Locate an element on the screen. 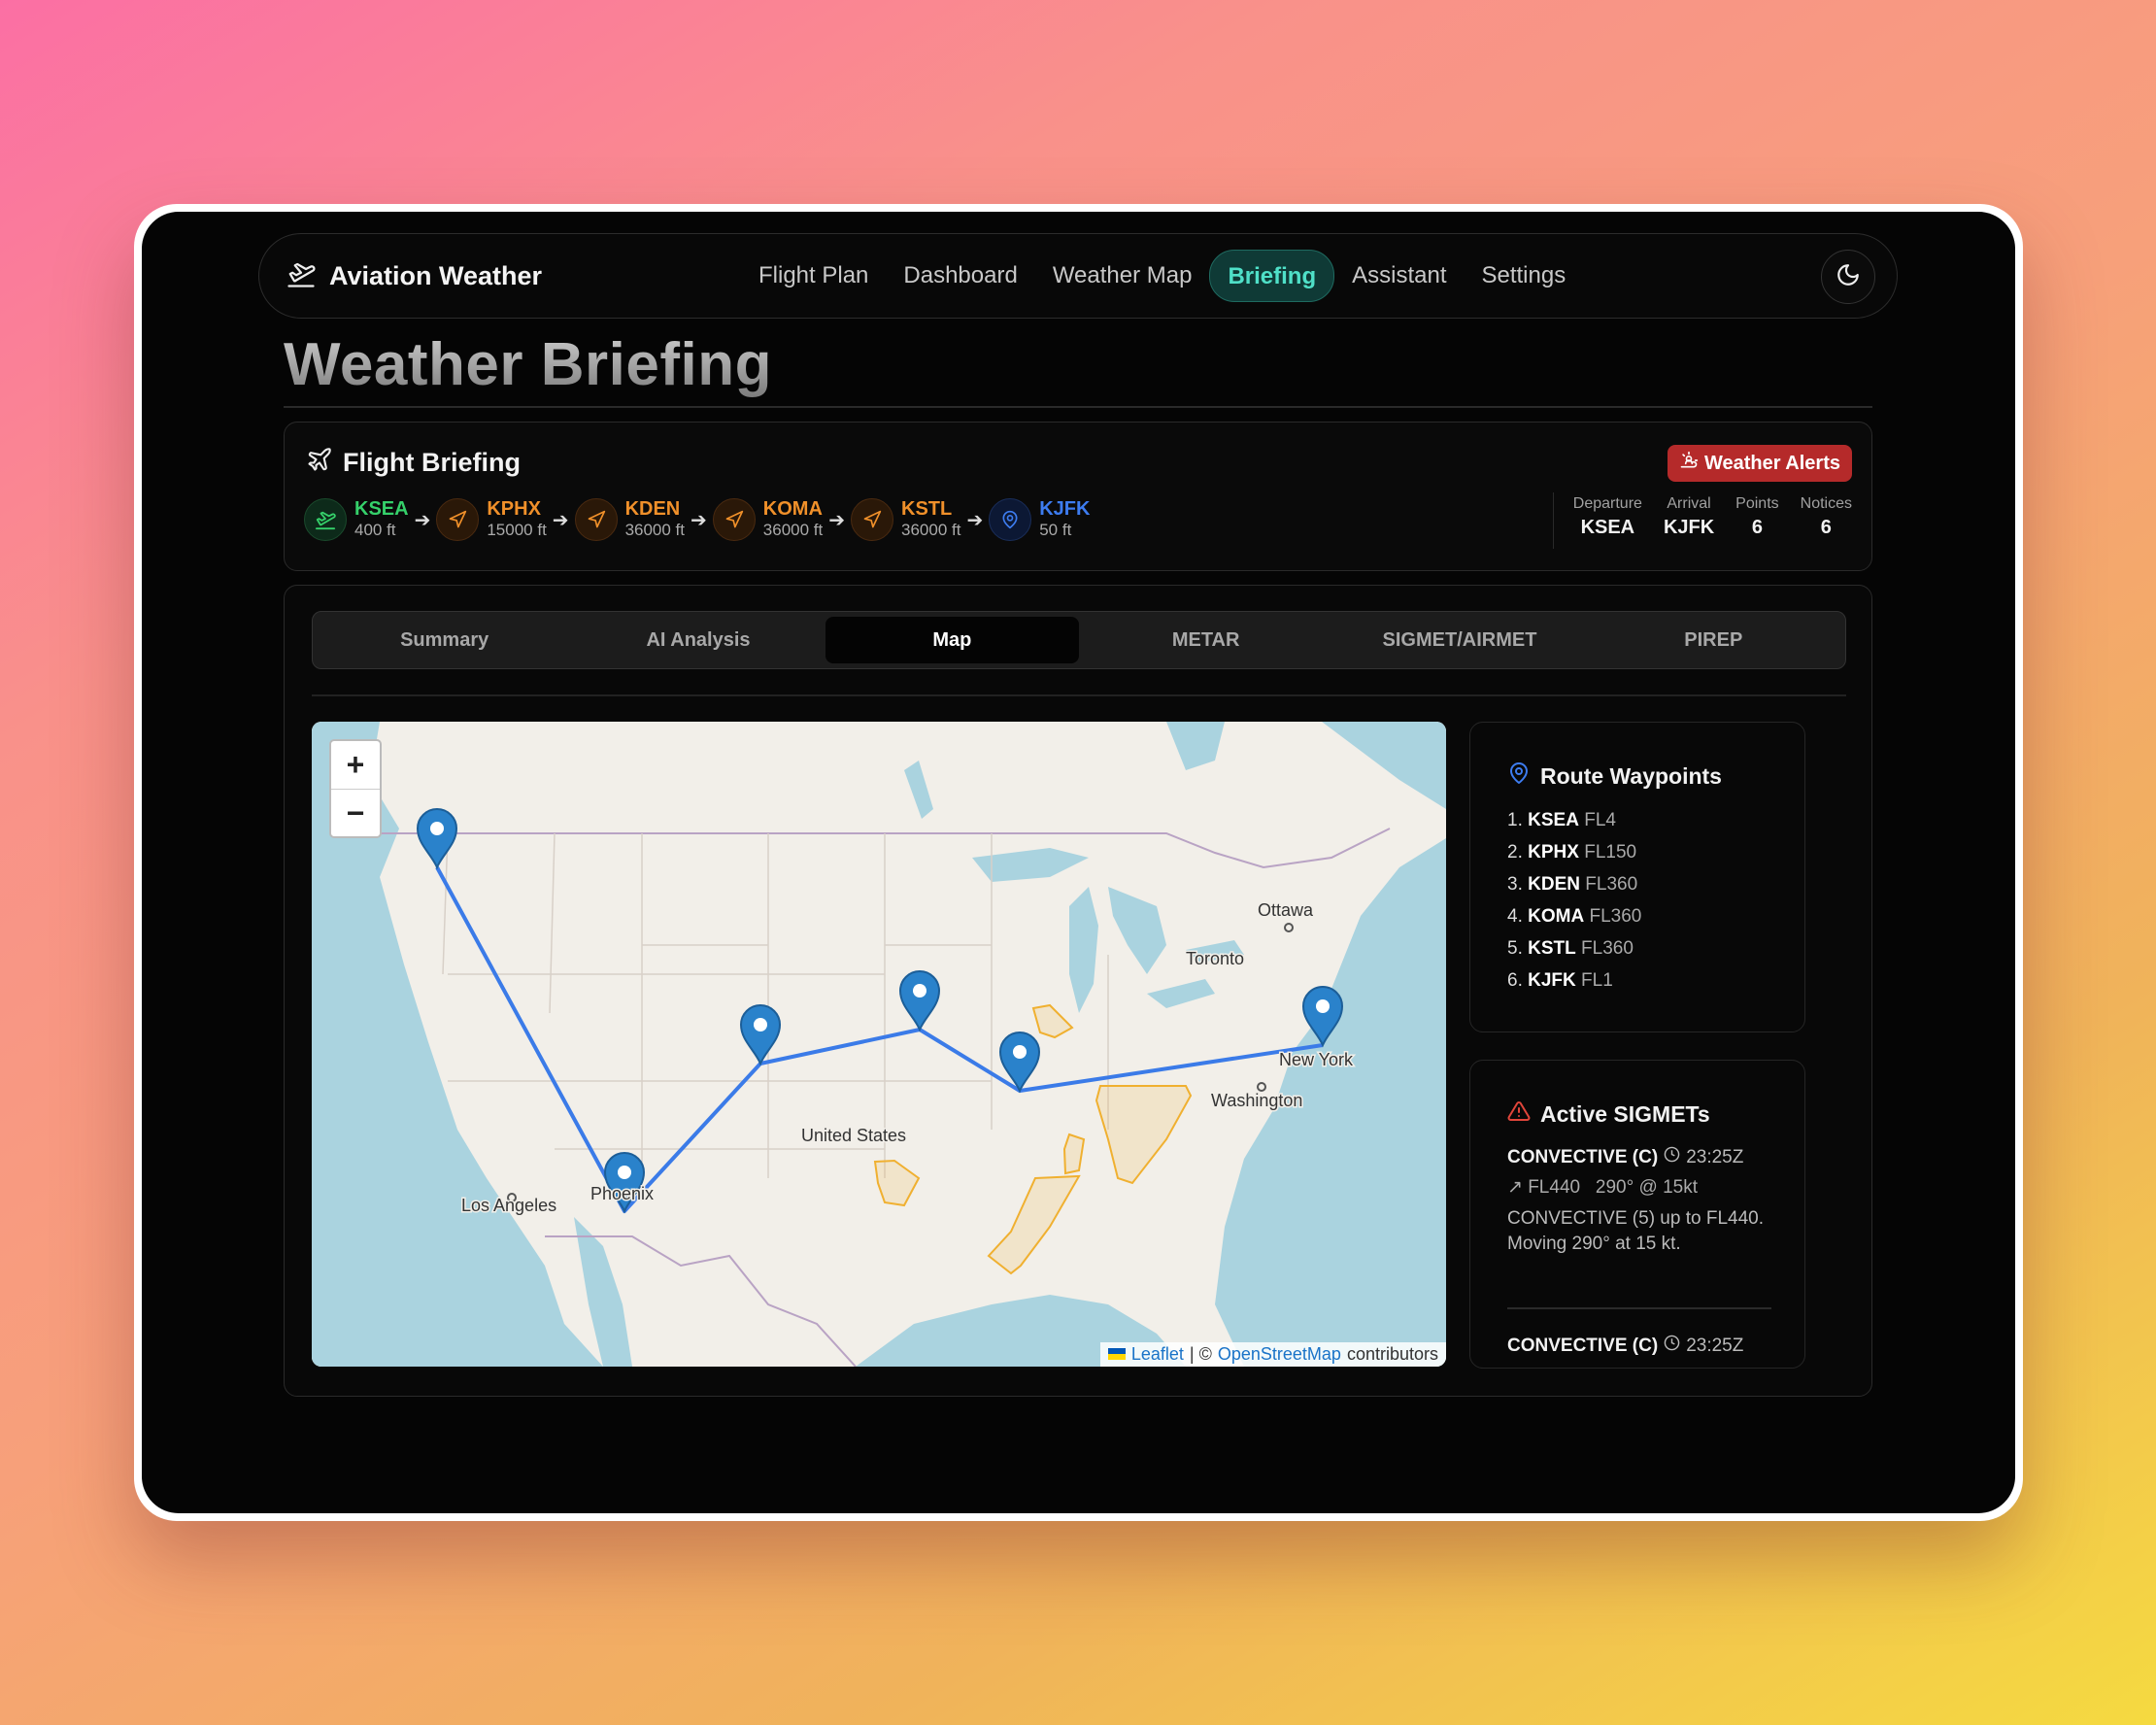 The width and height of the screenshot is (2156, 1725). tab-map: Map is located at coordinates (952, 640).